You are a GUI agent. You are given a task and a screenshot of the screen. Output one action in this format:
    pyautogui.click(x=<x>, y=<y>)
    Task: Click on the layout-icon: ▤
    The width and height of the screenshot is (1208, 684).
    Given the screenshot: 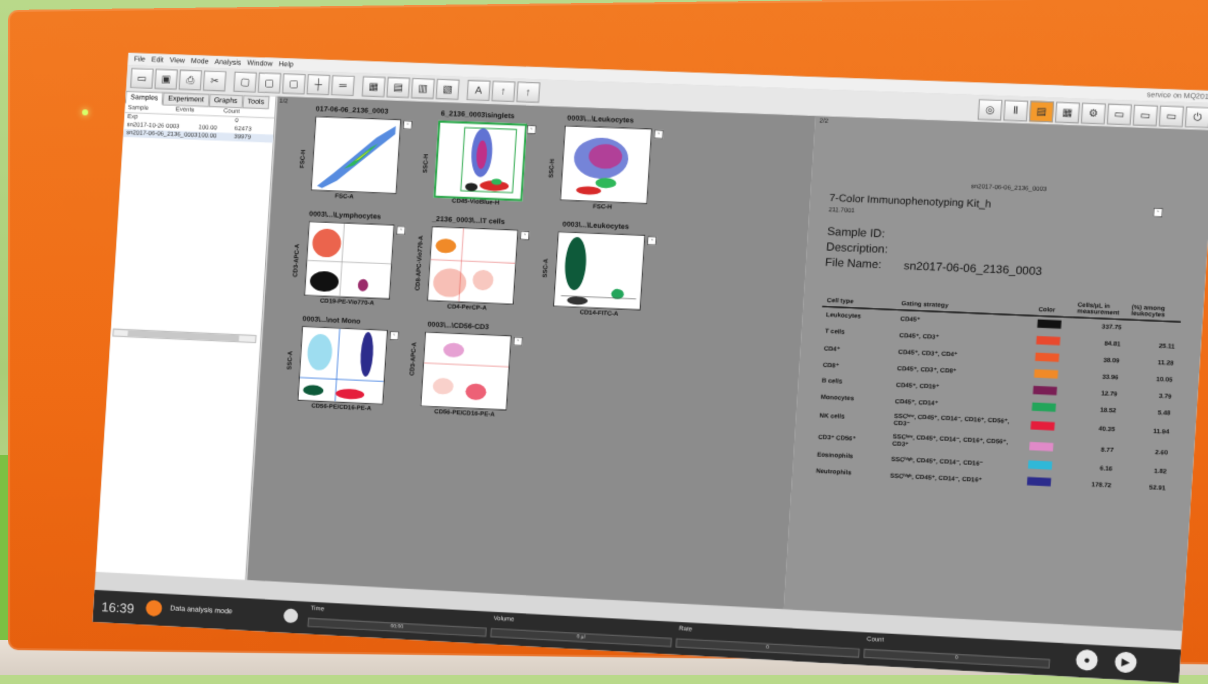 What is the action you would take?
    pyautogui.click(x=398, y=88)
    